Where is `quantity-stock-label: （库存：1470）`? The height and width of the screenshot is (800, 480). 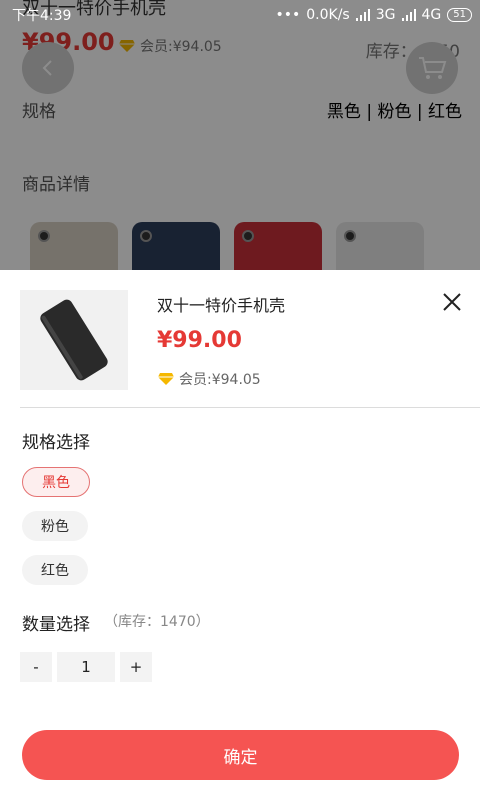
quantity-stock-label: （库存：1470） is located at coordinates (157, 622).